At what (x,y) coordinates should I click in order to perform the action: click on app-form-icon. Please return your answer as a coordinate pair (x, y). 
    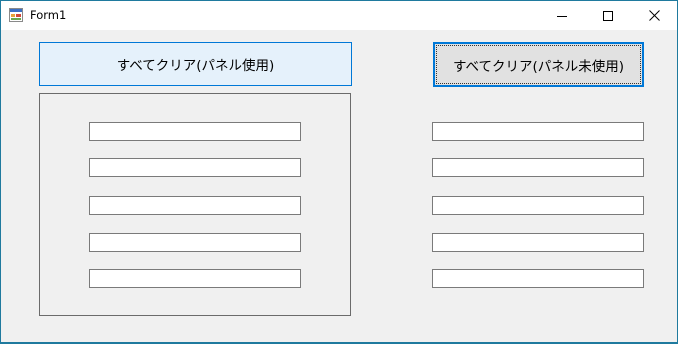
    Looking at the image, I should click on (16, 15).